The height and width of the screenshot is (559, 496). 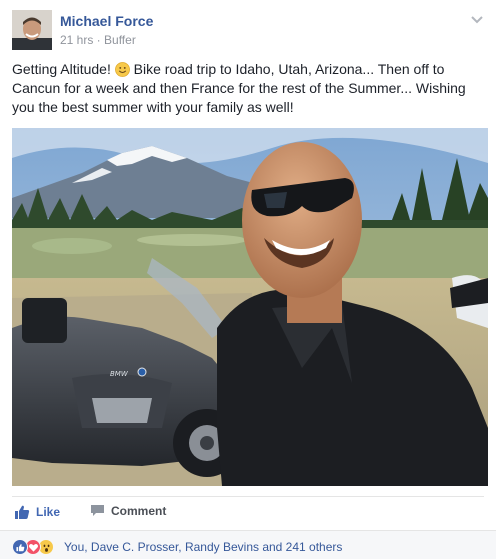 What do you see at coordinates (106, 21) in the screenshot?
I see `author-name: Michael Force` at bounding box center [106, 21].